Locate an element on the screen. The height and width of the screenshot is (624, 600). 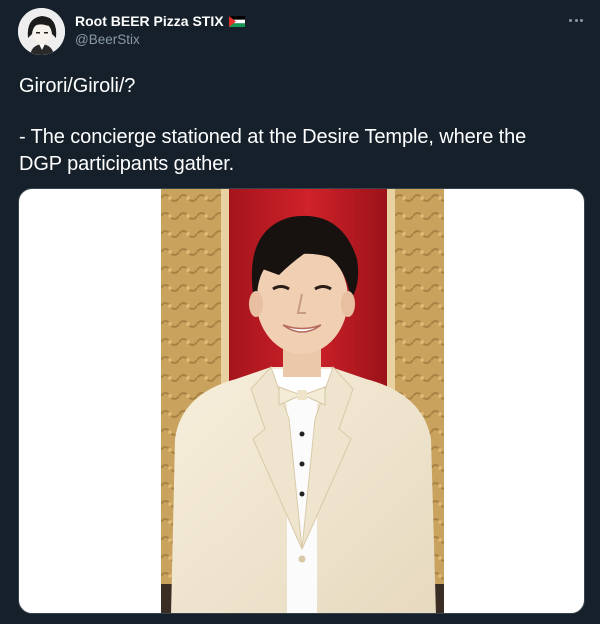
anime-avatar-icon is located at coordinates (41, 31).